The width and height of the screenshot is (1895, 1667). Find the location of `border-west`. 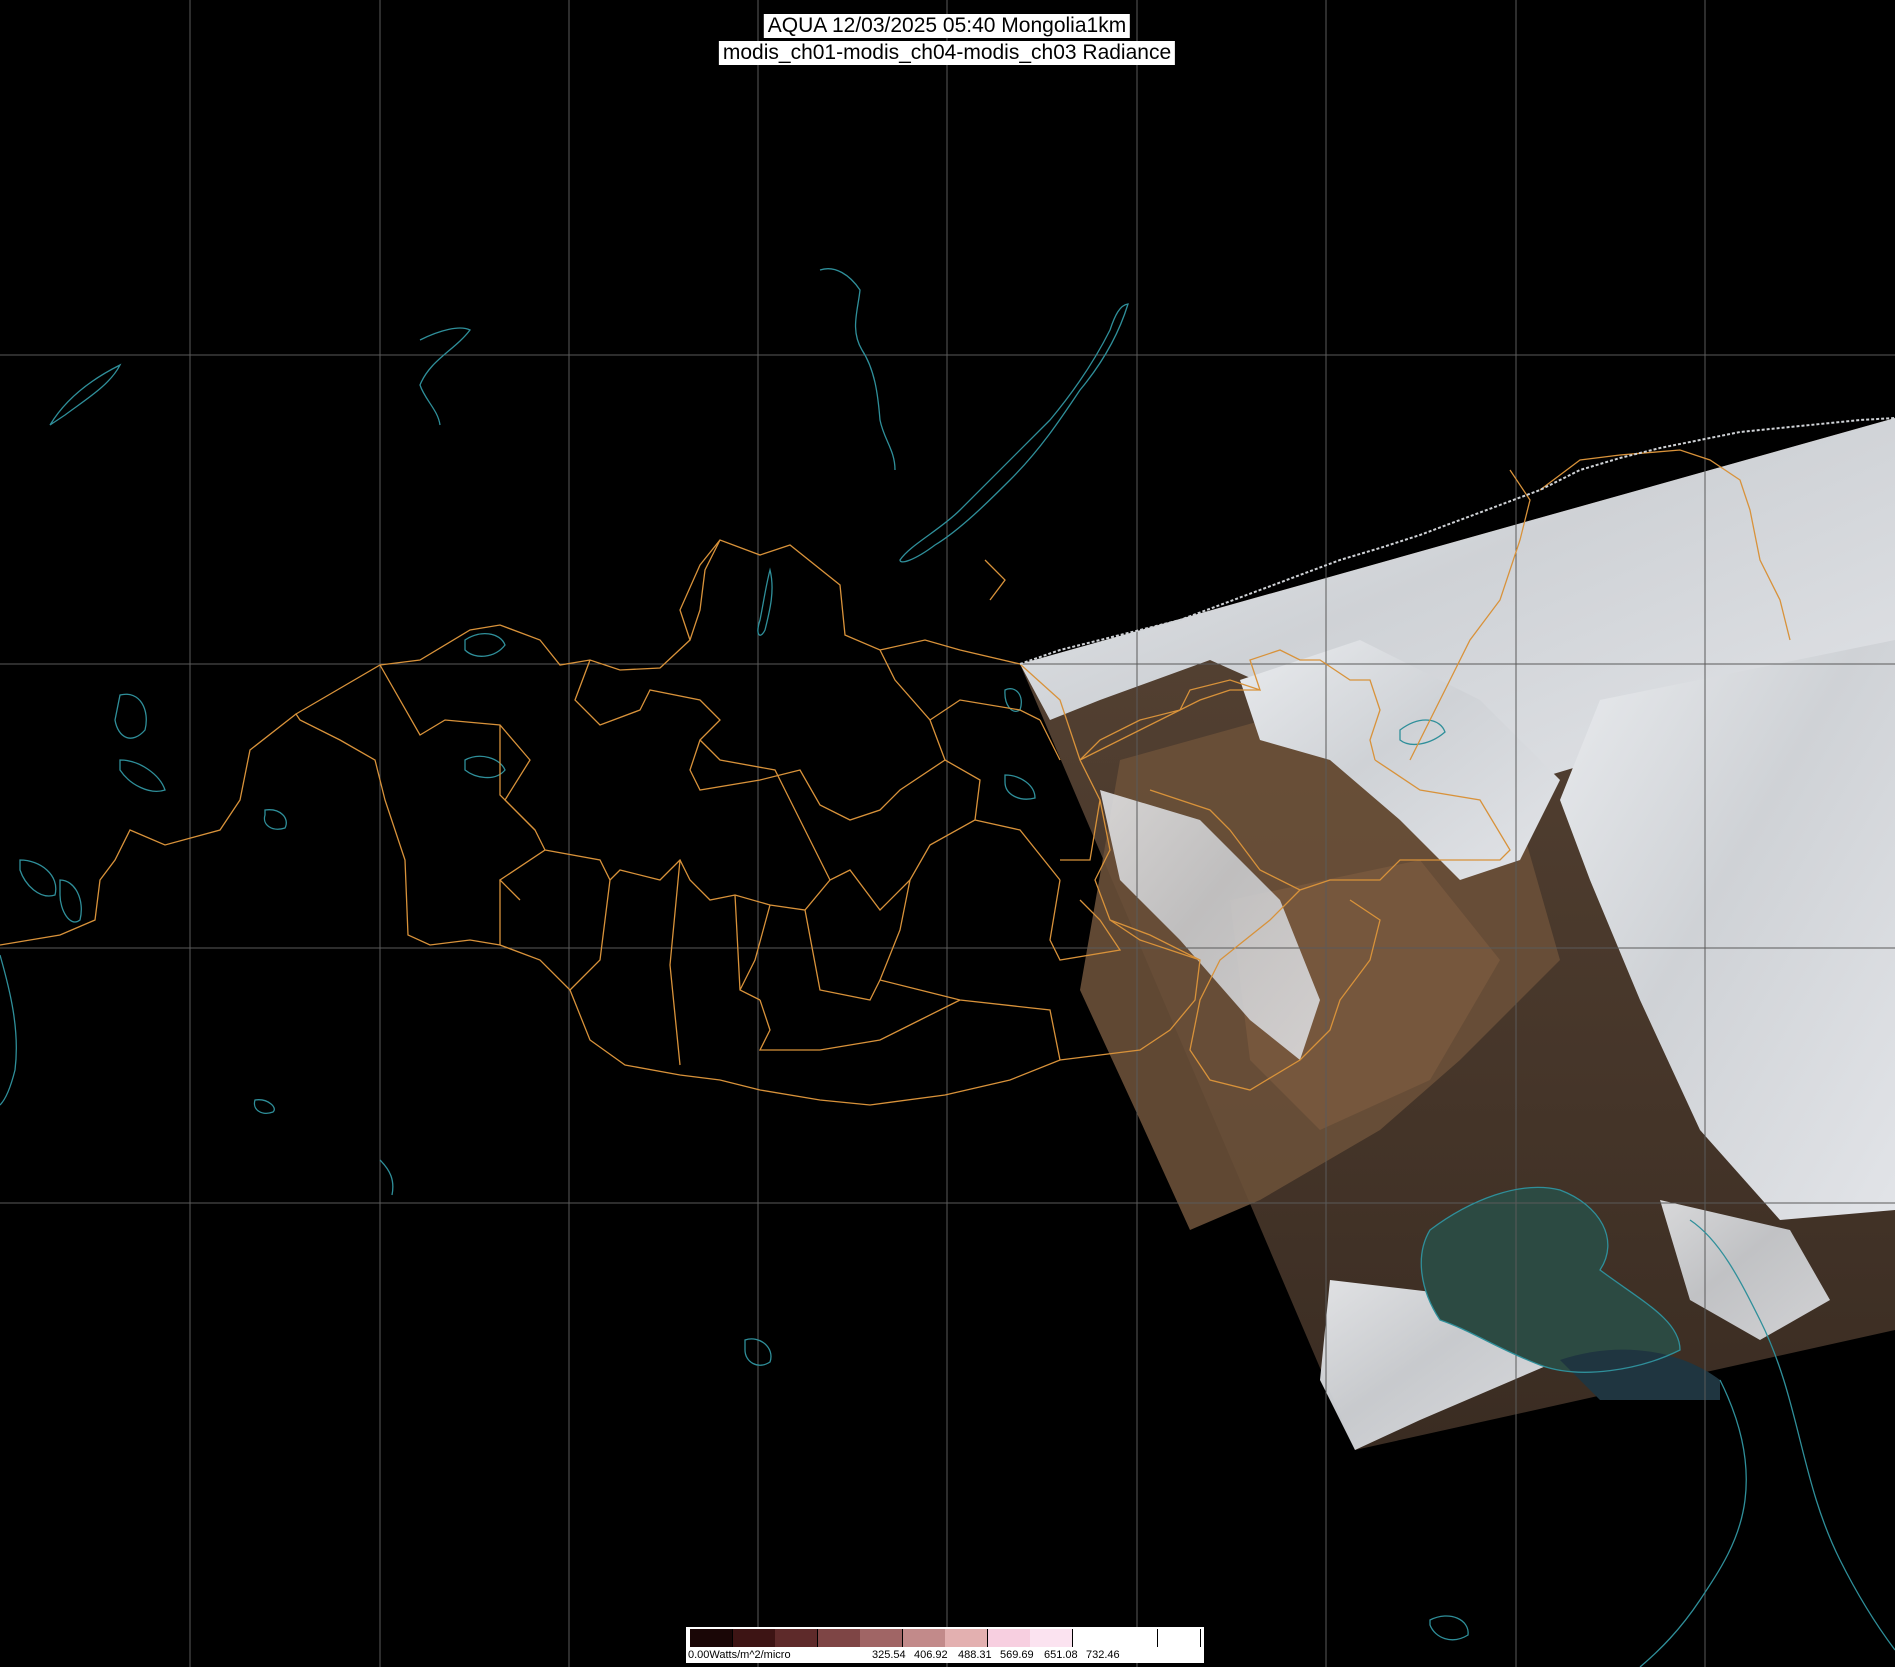

border-west is located at coordinates (148, 829).